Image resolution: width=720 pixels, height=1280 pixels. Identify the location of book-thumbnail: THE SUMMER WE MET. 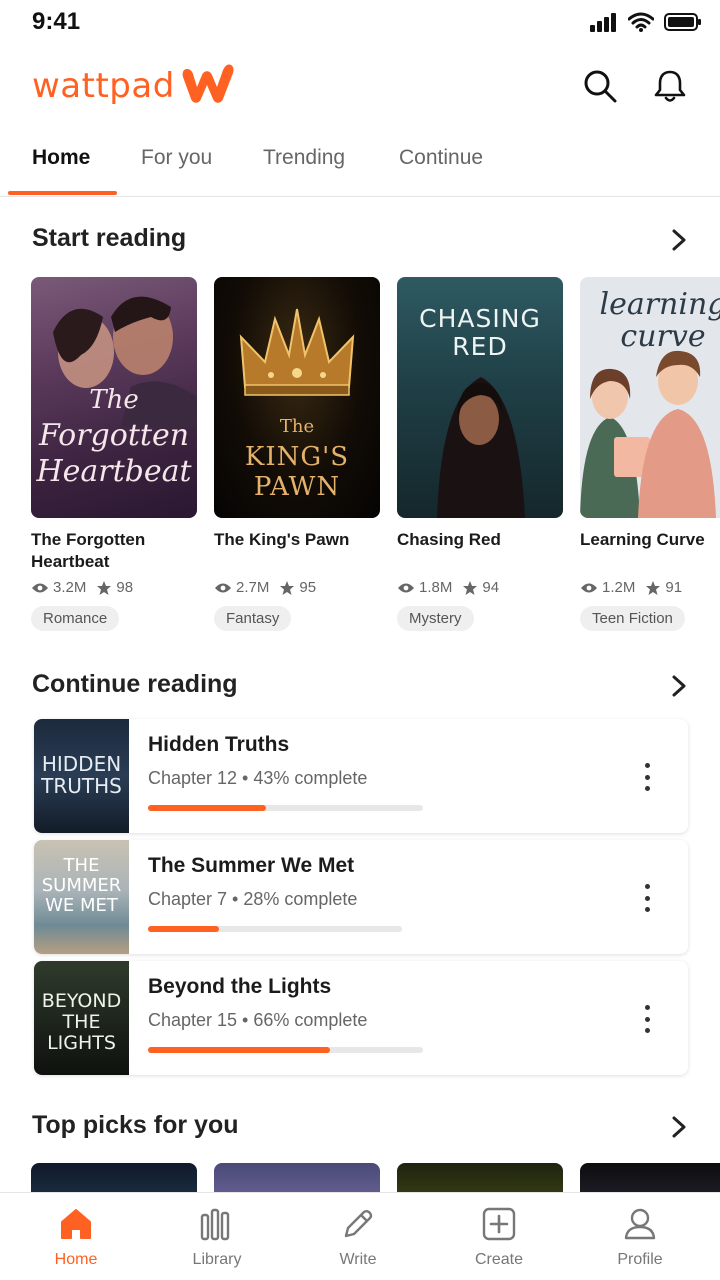
(81, 897).